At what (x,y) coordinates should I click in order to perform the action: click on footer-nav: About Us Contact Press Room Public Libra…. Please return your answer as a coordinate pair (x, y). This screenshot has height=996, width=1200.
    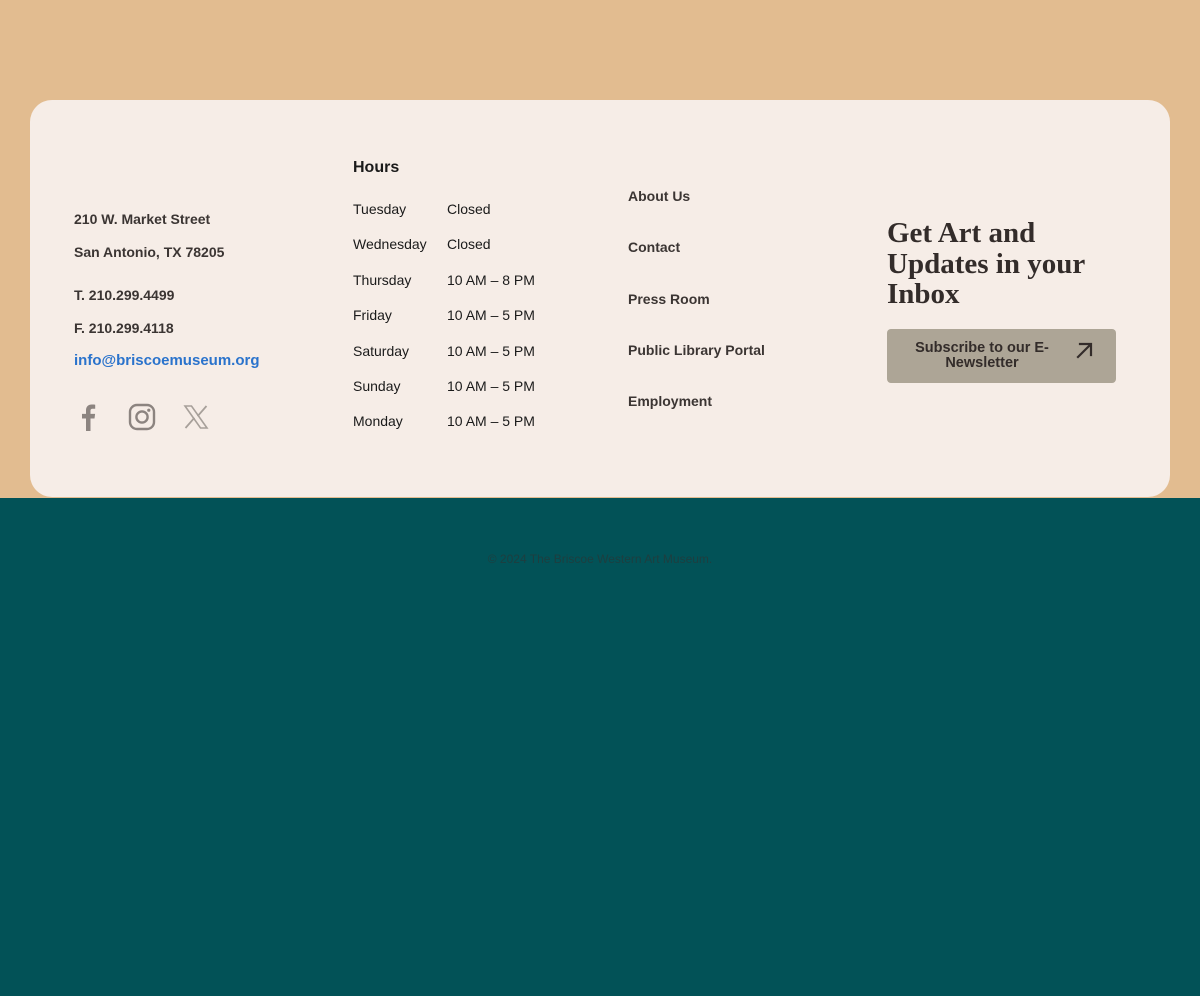
    Looking at the image, I should click on (728, 313).